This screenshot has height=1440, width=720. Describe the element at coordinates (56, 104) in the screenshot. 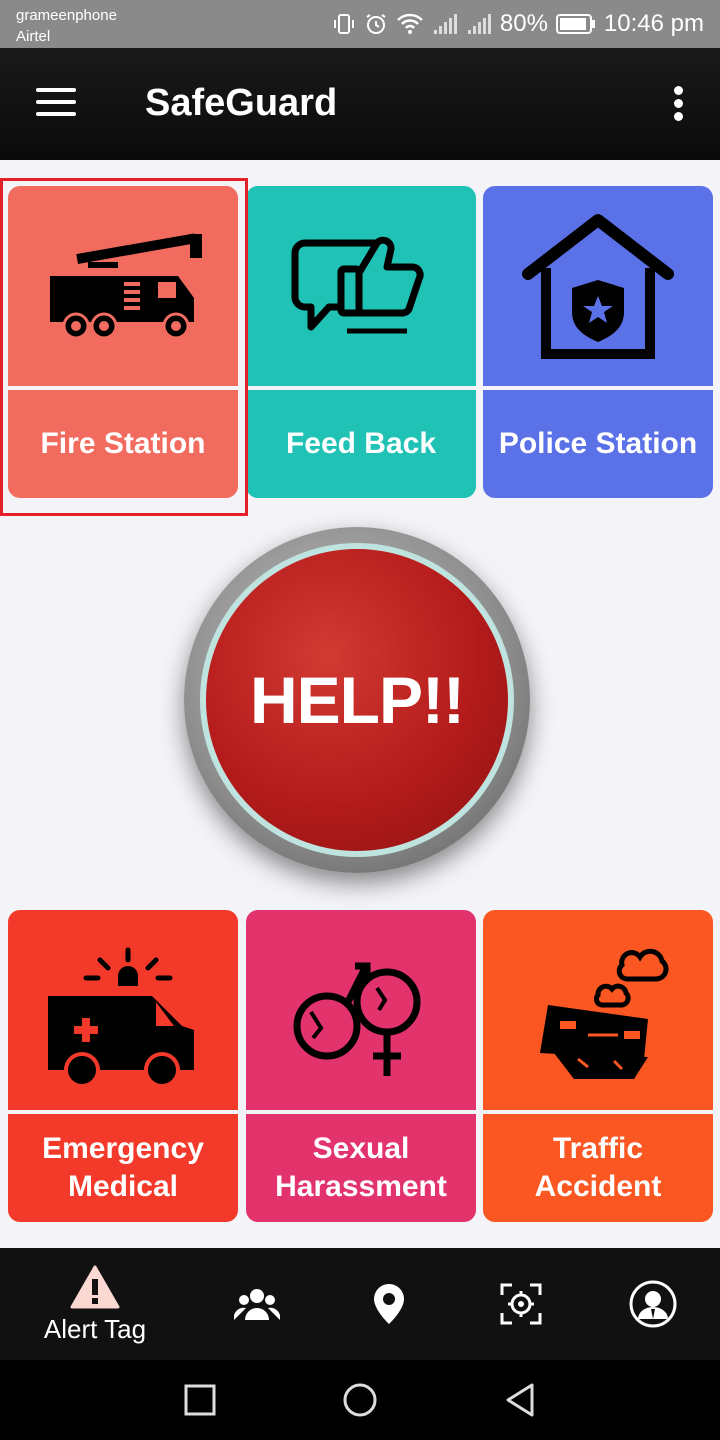

I see `menu-icon` at that location.